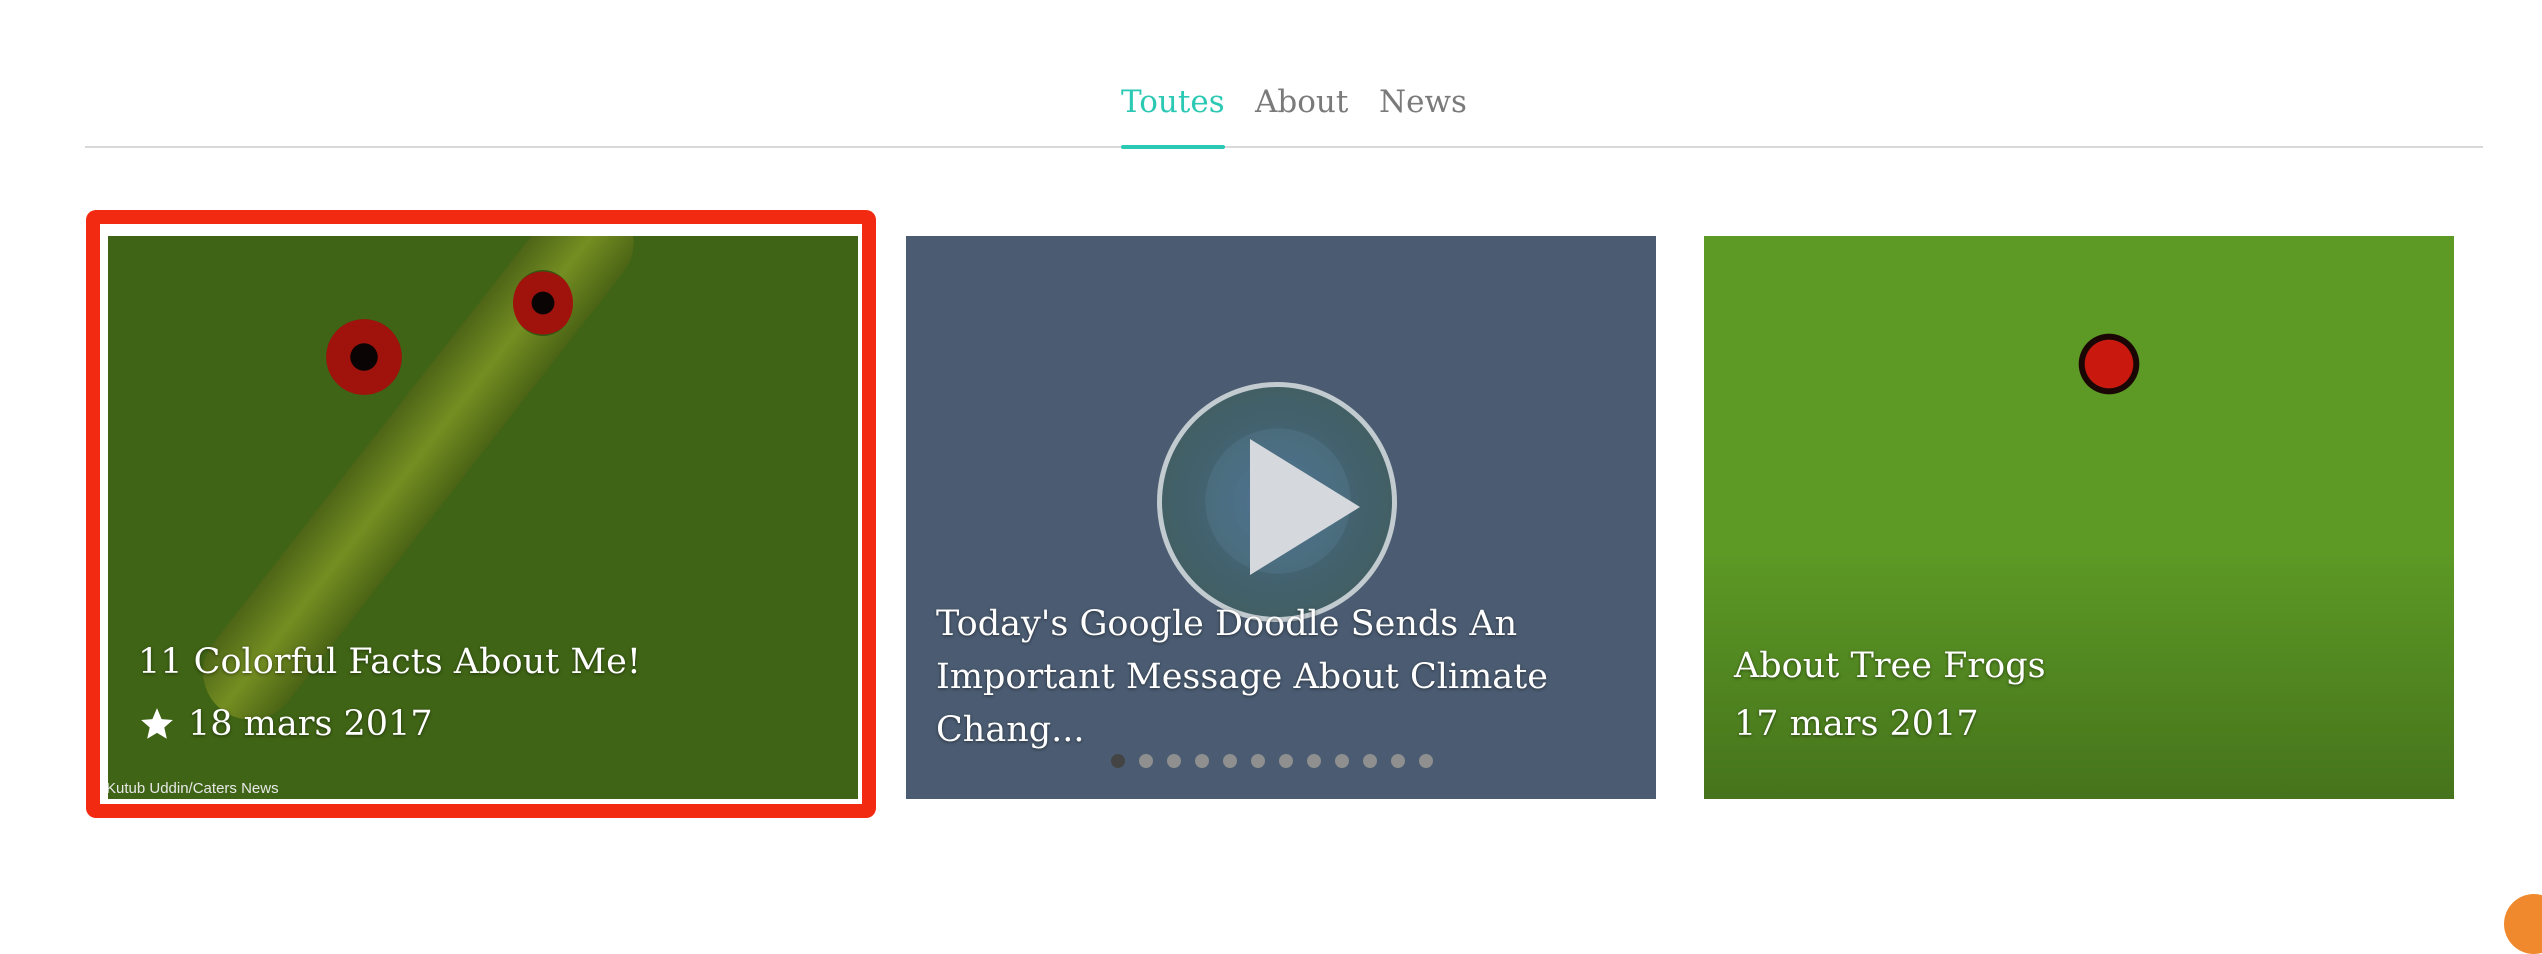 The image size is (2542, 954). Describe the element at coordinates (157, 723) in the screenshot. I see `star-icon` at that location.